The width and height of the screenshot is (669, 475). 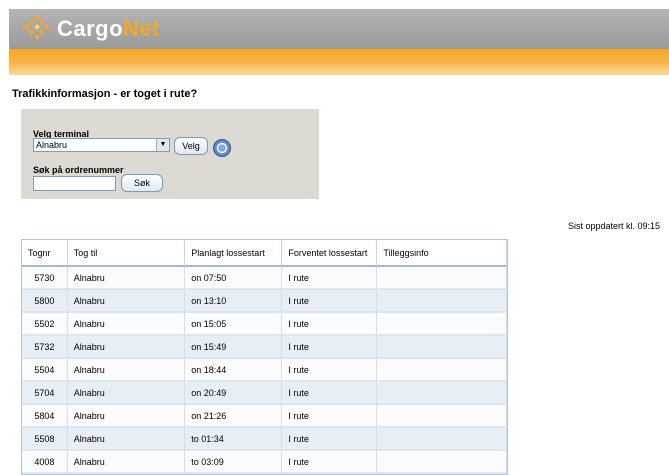 I want to click on header-accent-bar, so click(x=339, y=62).